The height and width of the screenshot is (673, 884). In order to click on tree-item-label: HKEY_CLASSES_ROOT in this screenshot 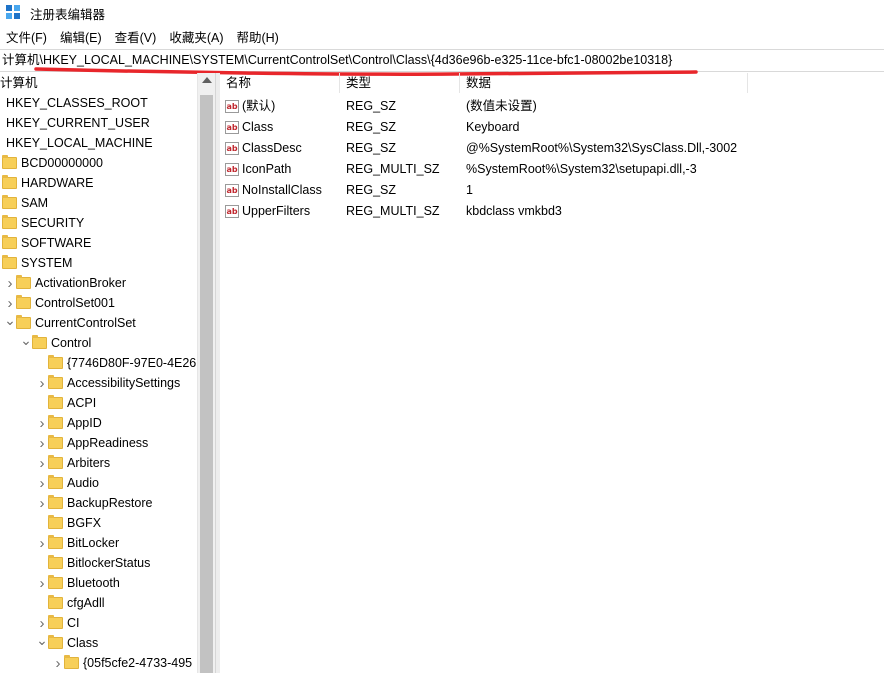, I will do `click(77, 103)`.